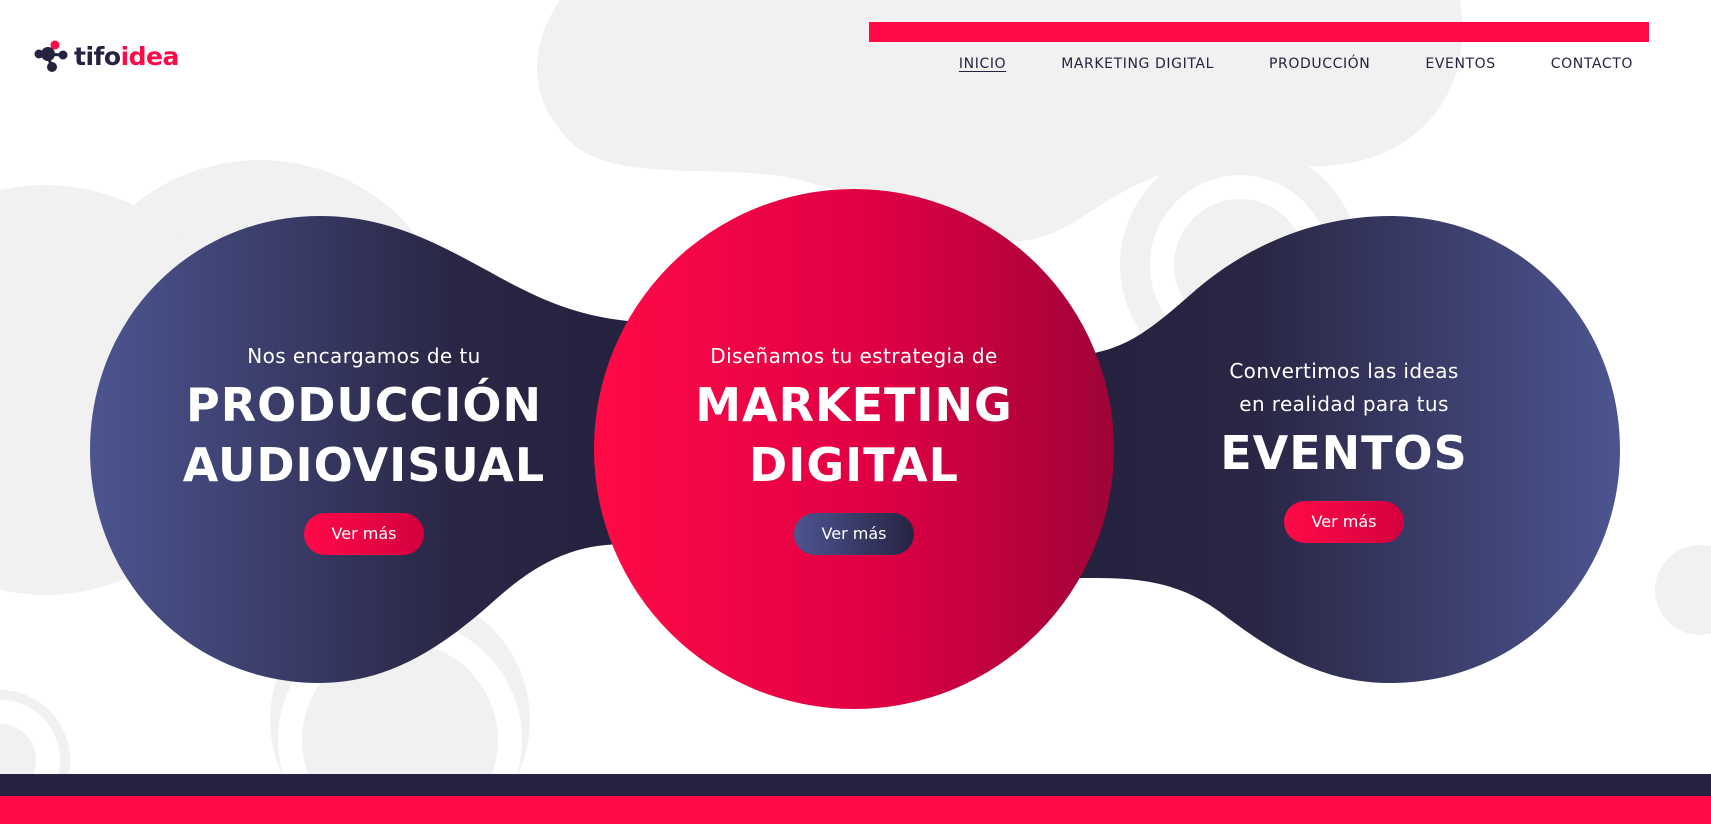 The width and height of the screenshot is (1711, 824). I want to click on nav-item-marketing-digital: MARKETING DIGITAL, so click(1137, 64).